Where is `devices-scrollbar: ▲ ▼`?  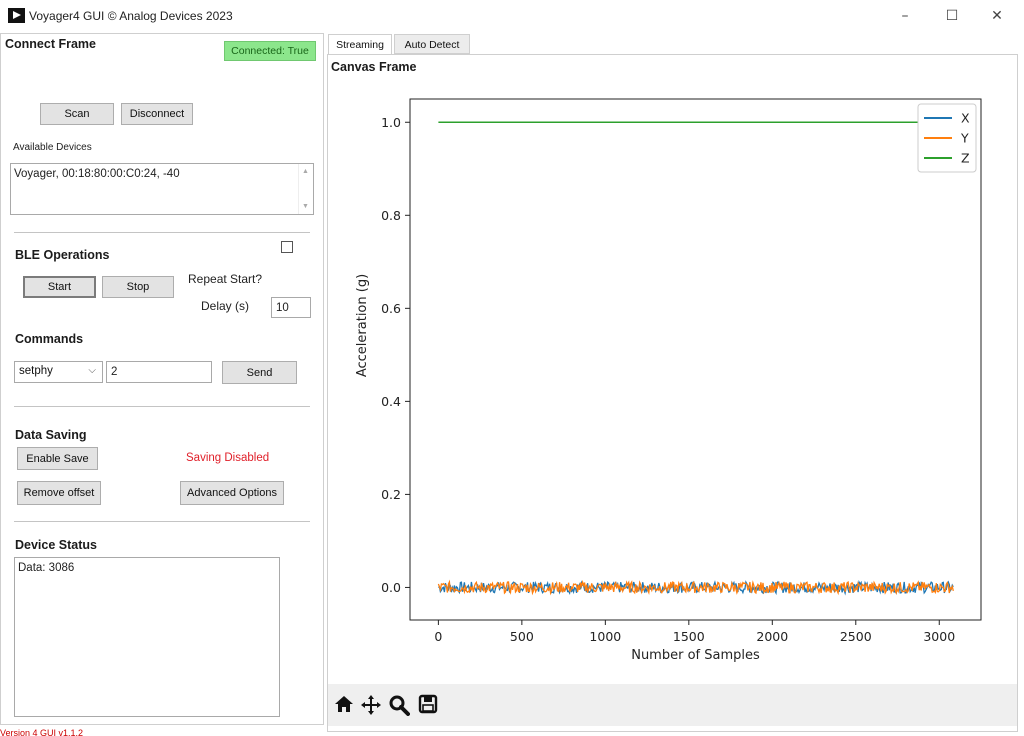 devices-scrollbar: ▲ ▼ is located at coordinates (305, 189).